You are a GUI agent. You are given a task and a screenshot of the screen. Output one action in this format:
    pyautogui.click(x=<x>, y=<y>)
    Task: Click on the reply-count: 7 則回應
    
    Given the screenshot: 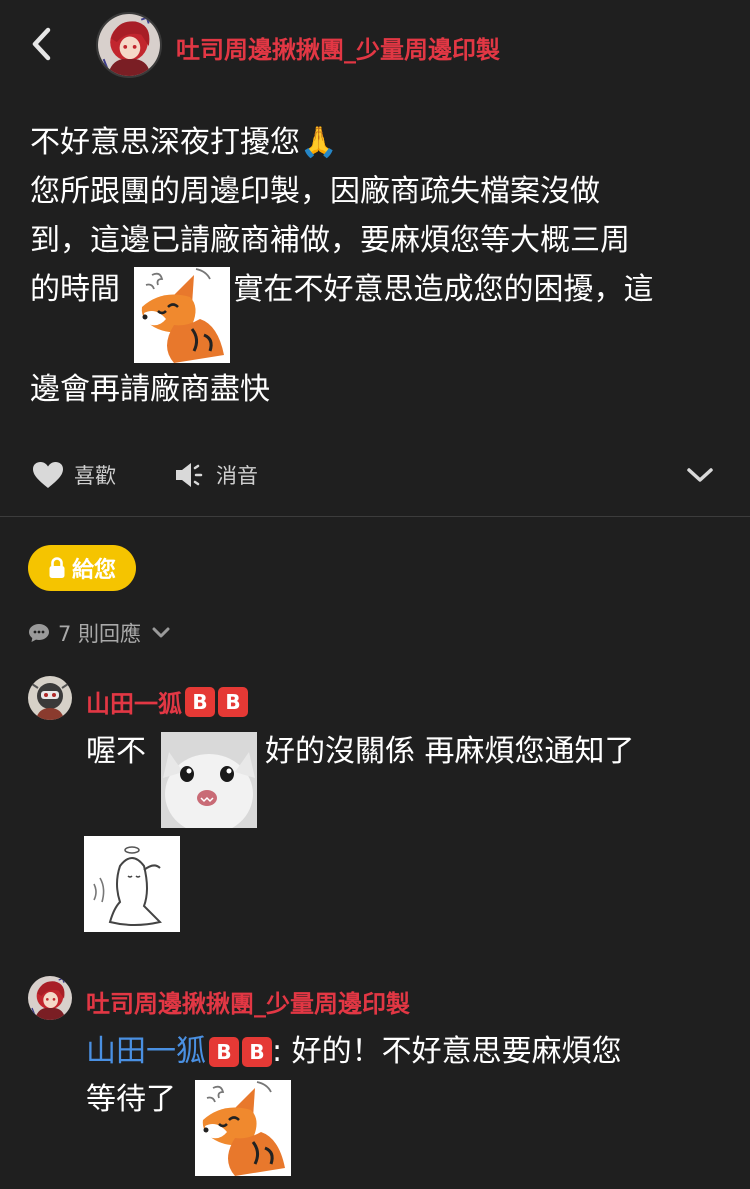 What is the action you would take?
    pyautogui.click(x=99, y=633)
    